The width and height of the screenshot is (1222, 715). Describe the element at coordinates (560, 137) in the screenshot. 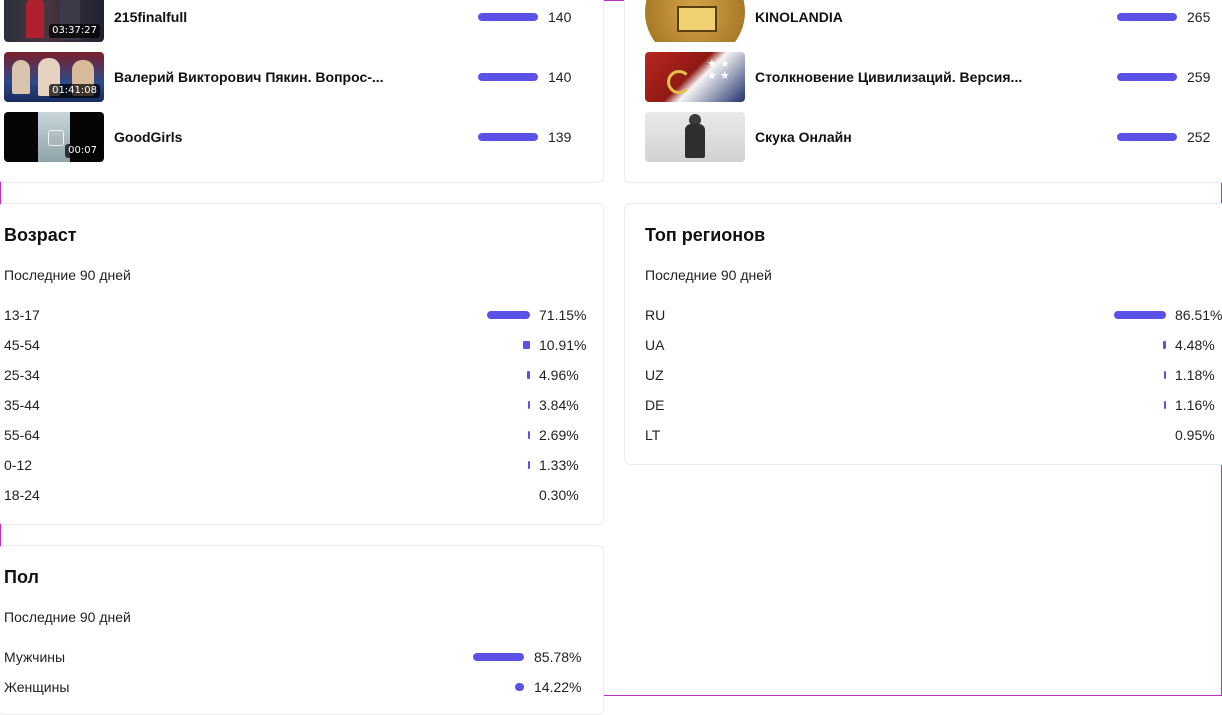

I see `video-count: 139` at that location.